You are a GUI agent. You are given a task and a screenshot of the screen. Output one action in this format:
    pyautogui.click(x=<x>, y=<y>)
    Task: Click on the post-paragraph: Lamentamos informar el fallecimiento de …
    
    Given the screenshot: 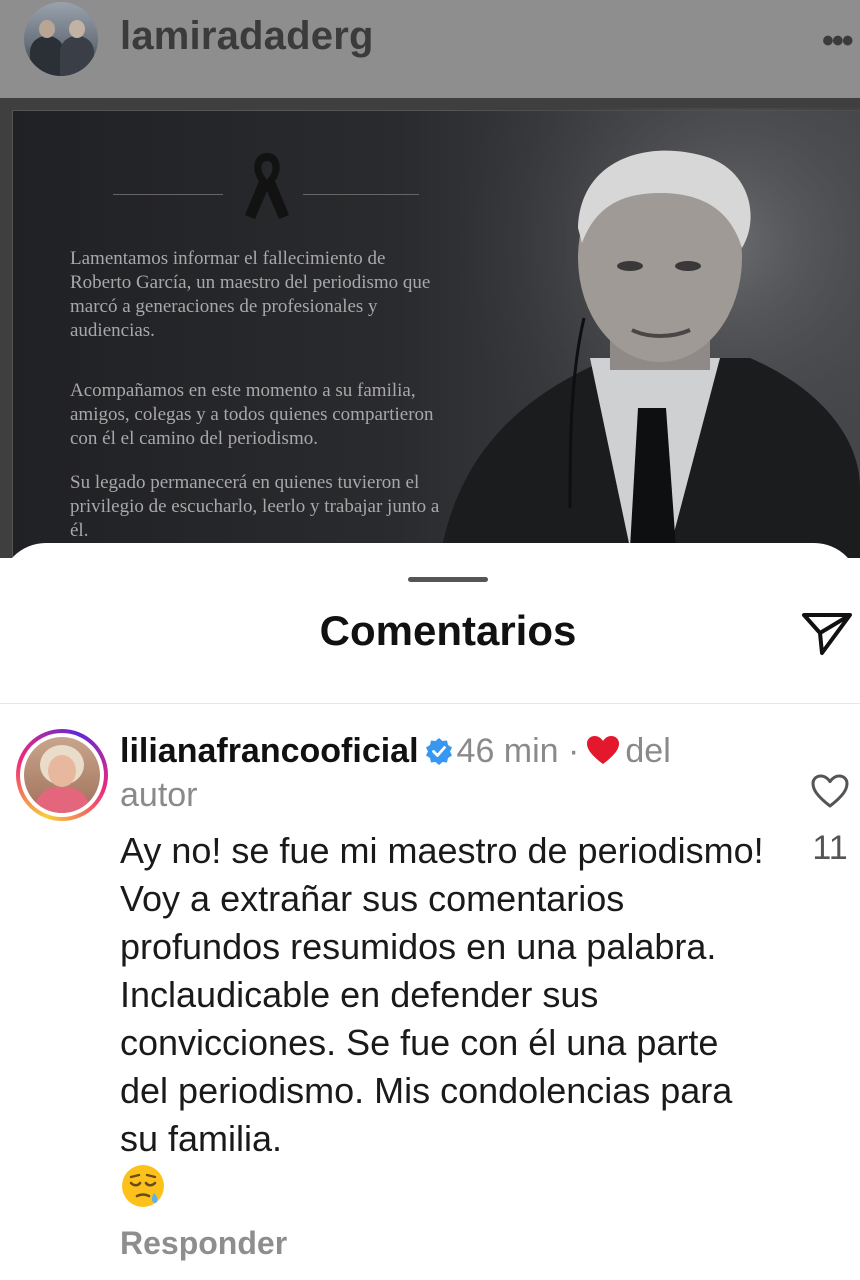 What is the action you would take?
    pyautogui.click(x=250, y=294)
    